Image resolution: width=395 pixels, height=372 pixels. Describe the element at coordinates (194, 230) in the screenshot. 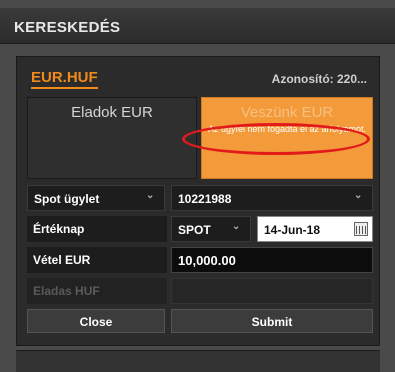

I see `value-date-type: SPOT` at that location.